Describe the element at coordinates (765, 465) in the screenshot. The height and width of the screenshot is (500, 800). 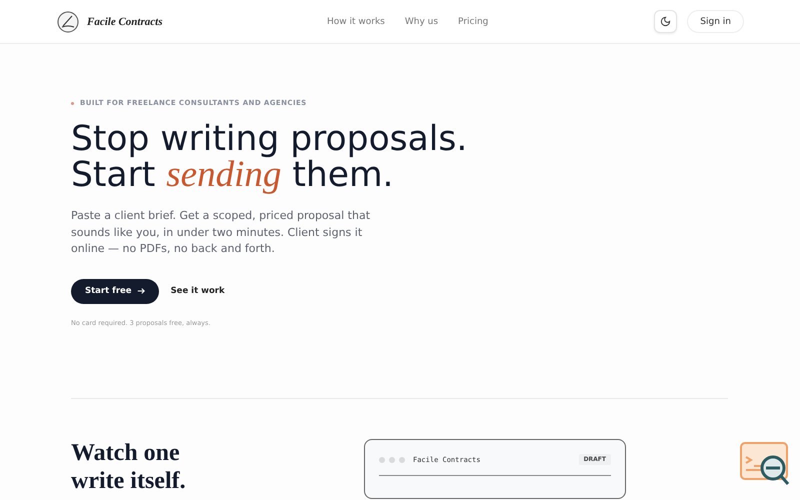
I see `code-search-icon` at that location.